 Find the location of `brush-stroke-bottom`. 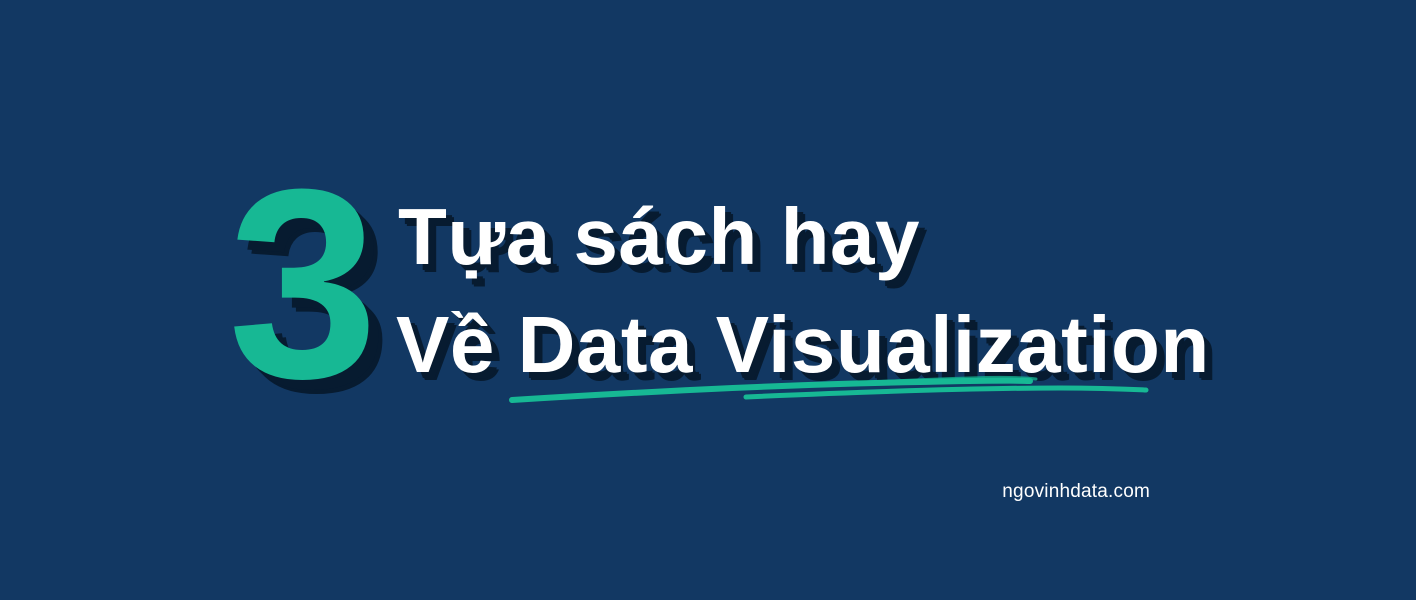

brush-stroke-bottom is located at coordinates (946, 392).